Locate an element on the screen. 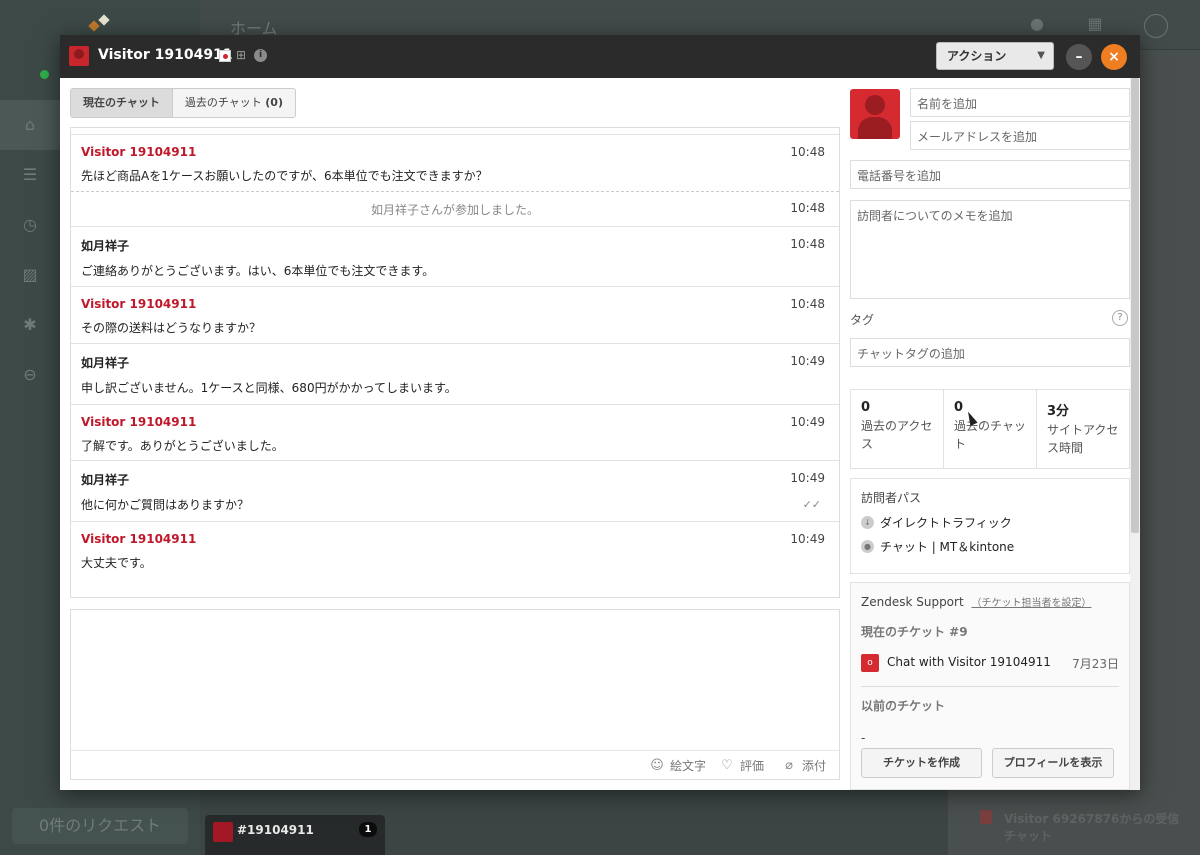 This screenshot has width=1200, height=855. stat-value: 0 is located at coordinates (866, 407).